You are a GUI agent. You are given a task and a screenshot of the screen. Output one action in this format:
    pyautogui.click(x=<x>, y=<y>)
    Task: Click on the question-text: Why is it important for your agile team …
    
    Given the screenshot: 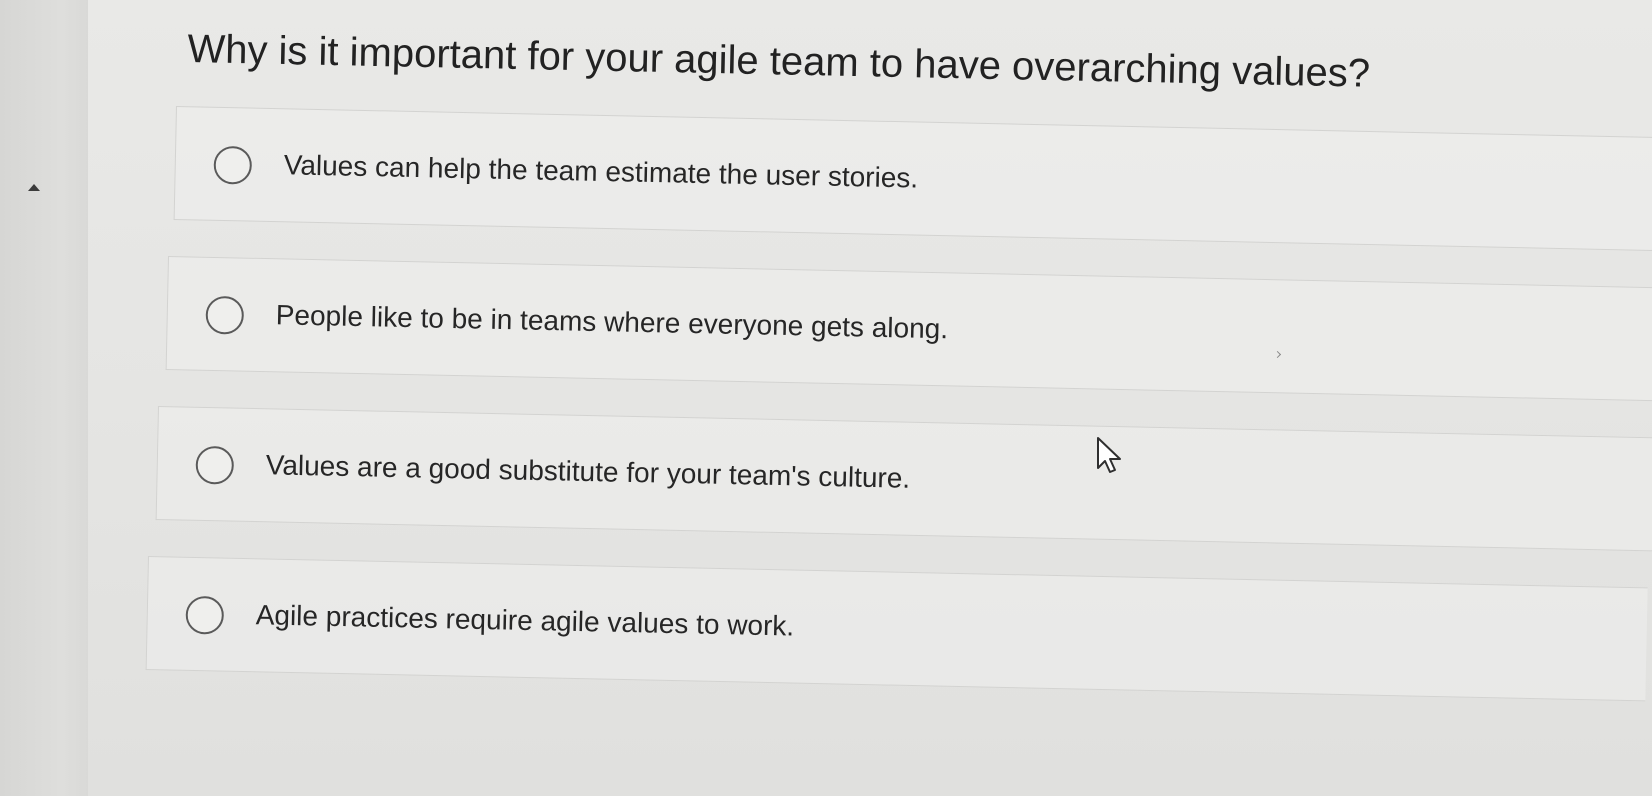 What is the action you would take?
    pyautogui.click(x=779, y=61)
    